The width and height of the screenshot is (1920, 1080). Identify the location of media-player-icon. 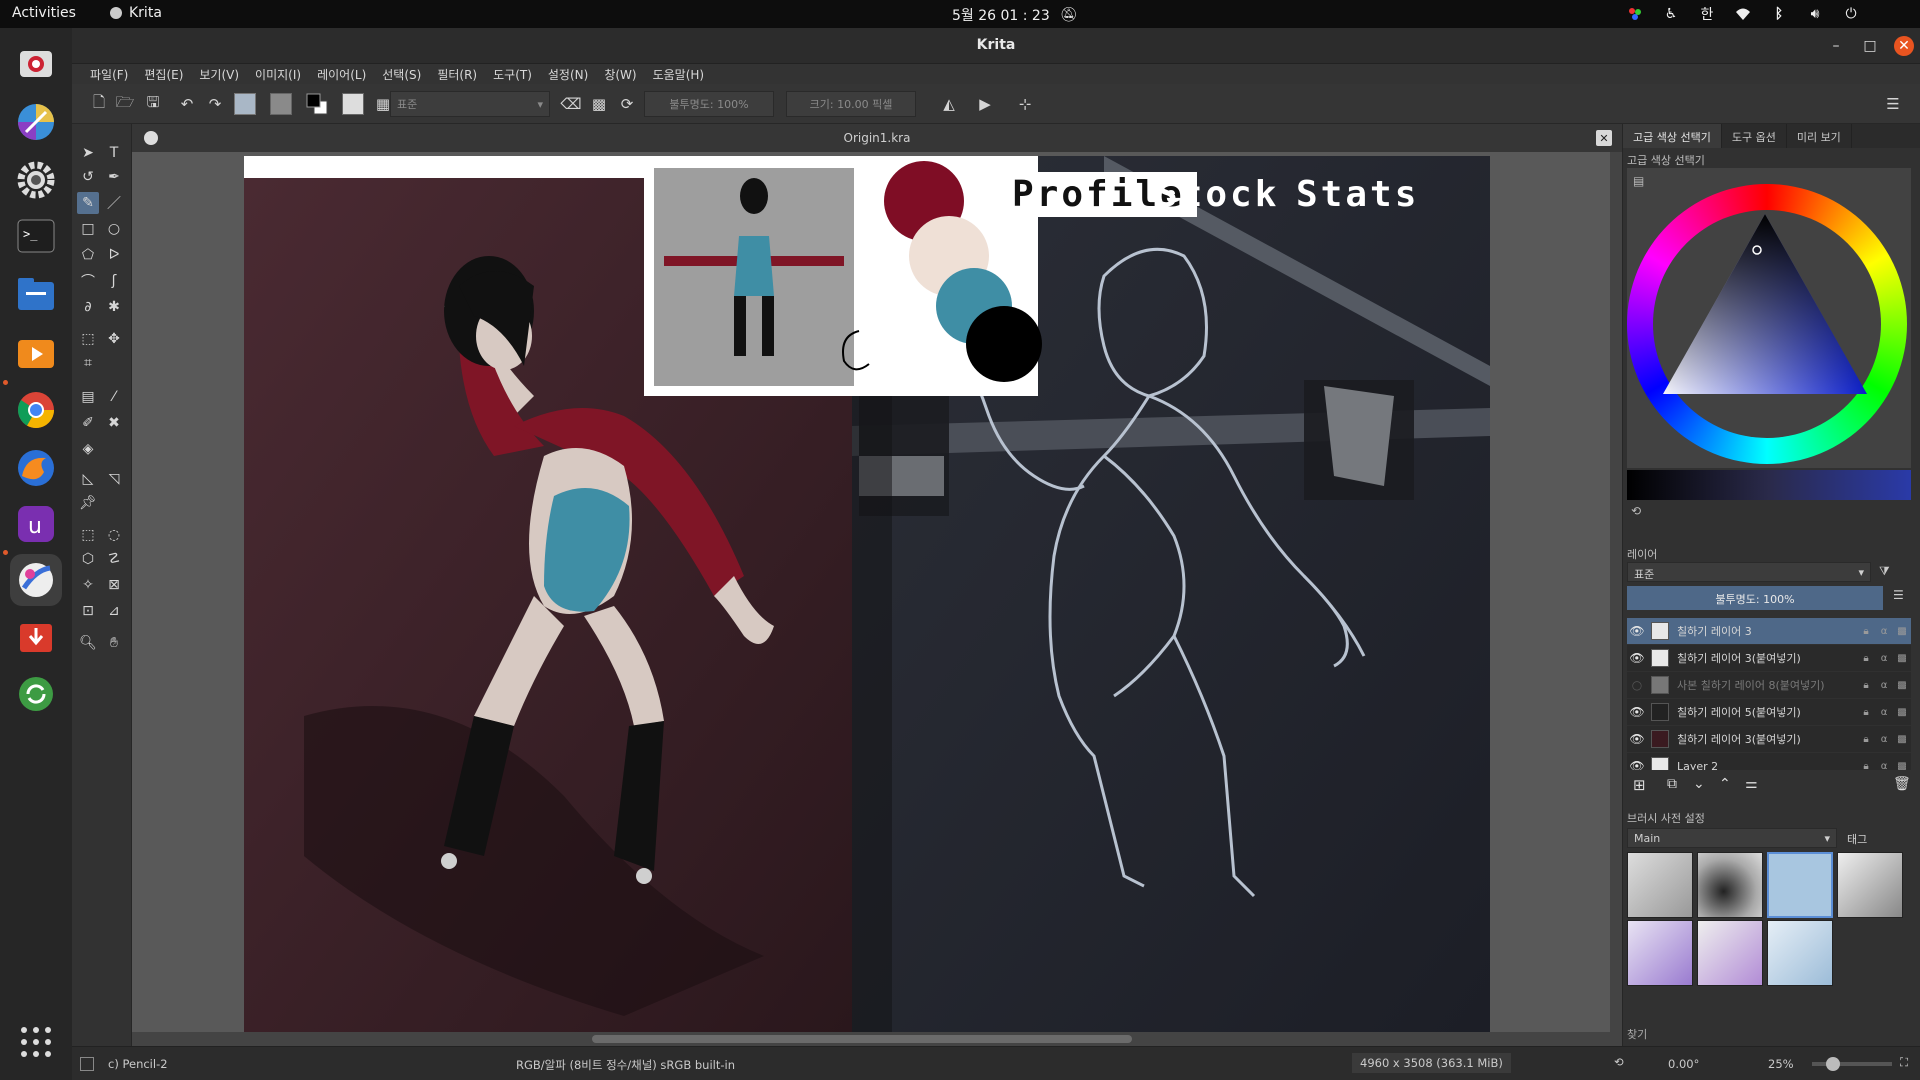
(36, 354).